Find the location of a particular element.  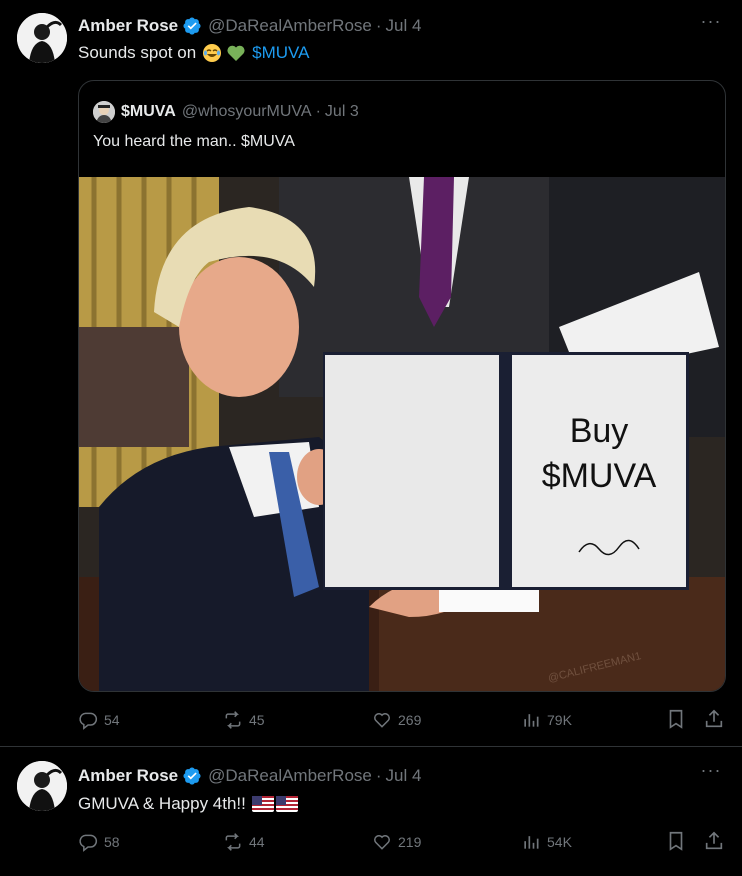

cashtag-link: $MUVA is located at coordinates (280, 53).